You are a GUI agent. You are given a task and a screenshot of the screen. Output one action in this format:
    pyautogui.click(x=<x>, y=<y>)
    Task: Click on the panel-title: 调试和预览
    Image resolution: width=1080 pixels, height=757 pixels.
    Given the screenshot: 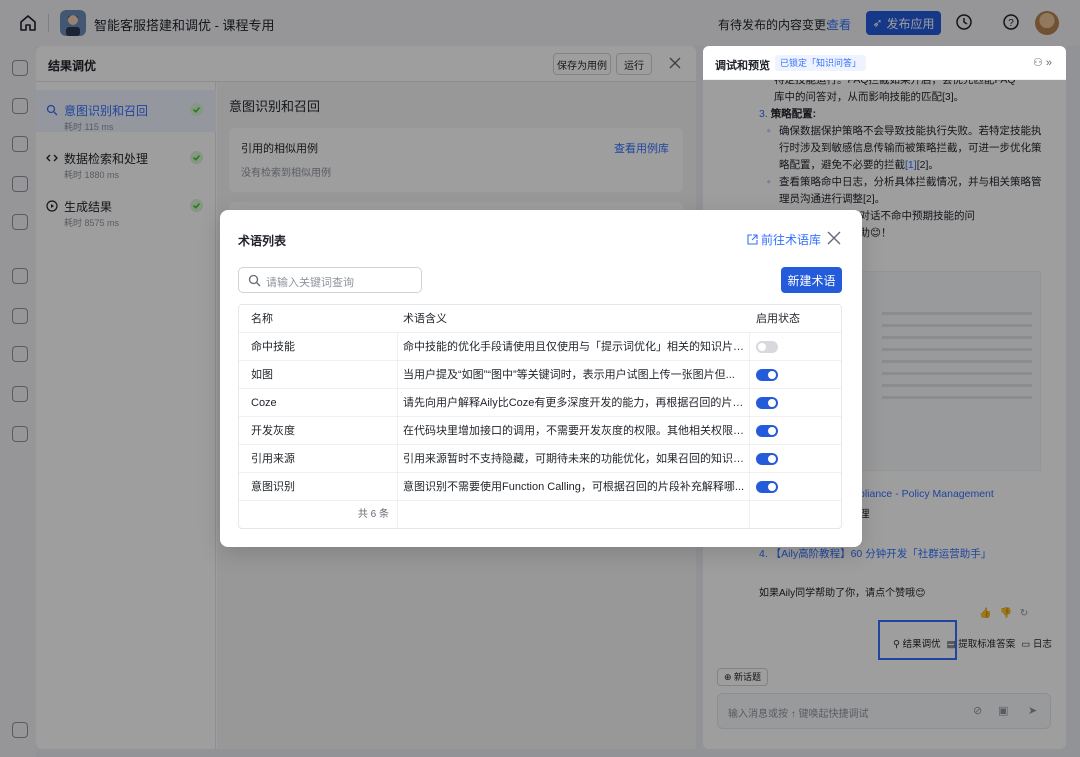 What is the action you would take?
    pyautogui.click(x=742, y=66)
    